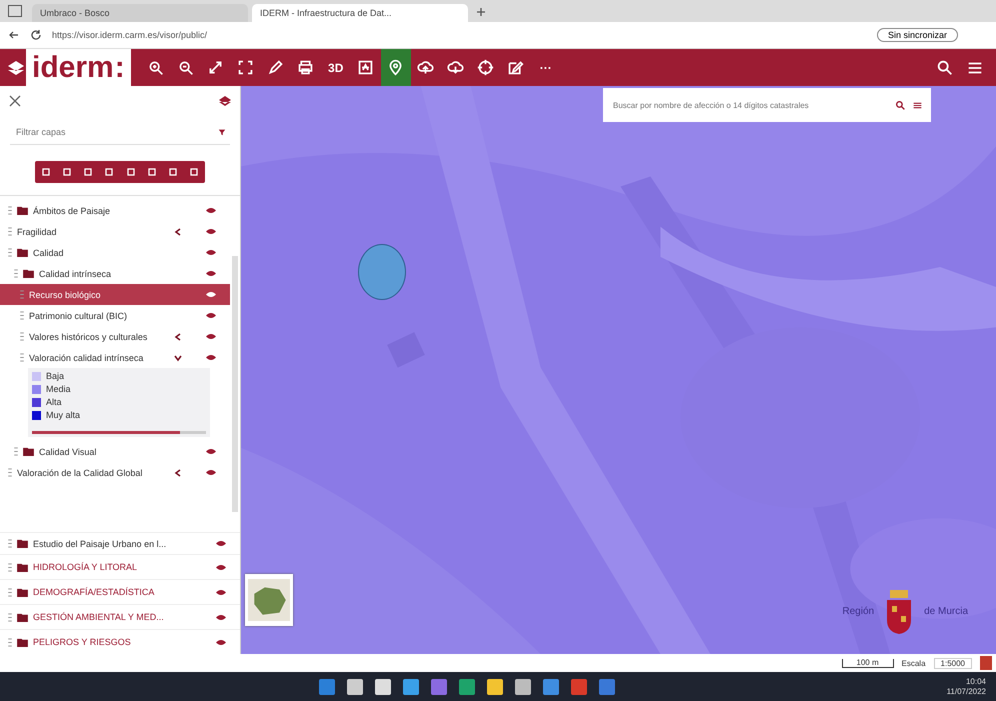 The width and height of the screenshot is (996, 701). What do you see at coordinates (858, 611) in the screenshot?
I see `region-name: Región` at bounding box center [858, 611].